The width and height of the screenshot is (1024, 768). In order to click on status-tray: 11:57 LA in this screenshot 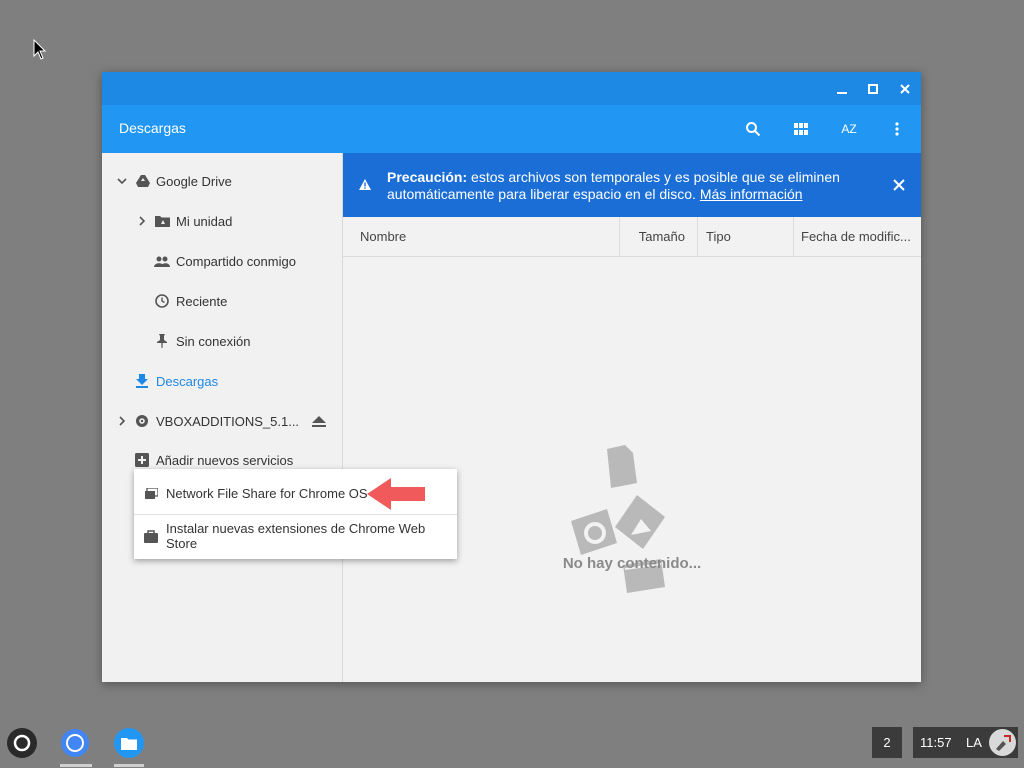, I will do `click(965, 742)`.